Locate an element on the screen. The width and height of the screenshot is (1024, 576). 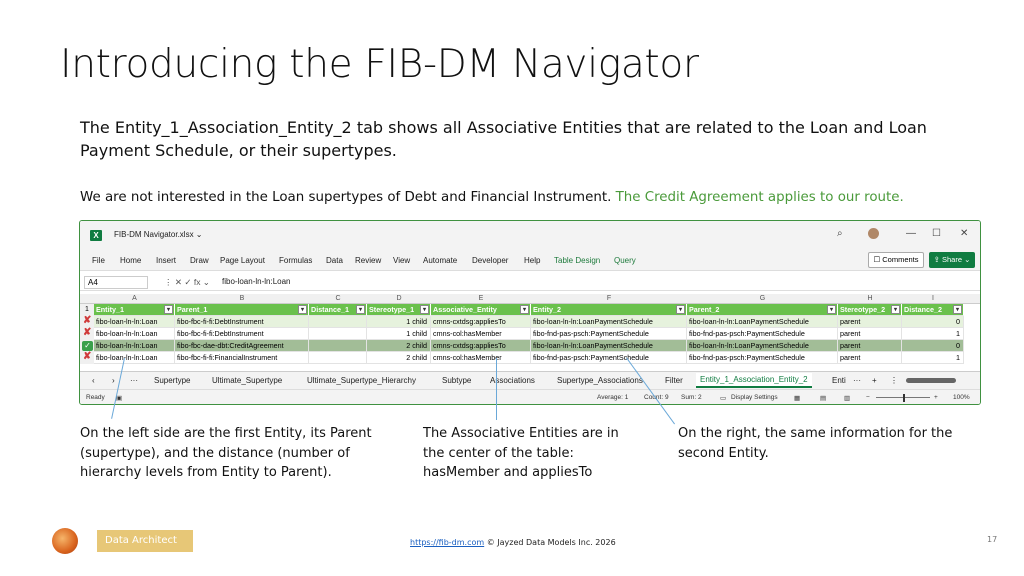
menu-automate: Automate is located at coordinates (440, 260).